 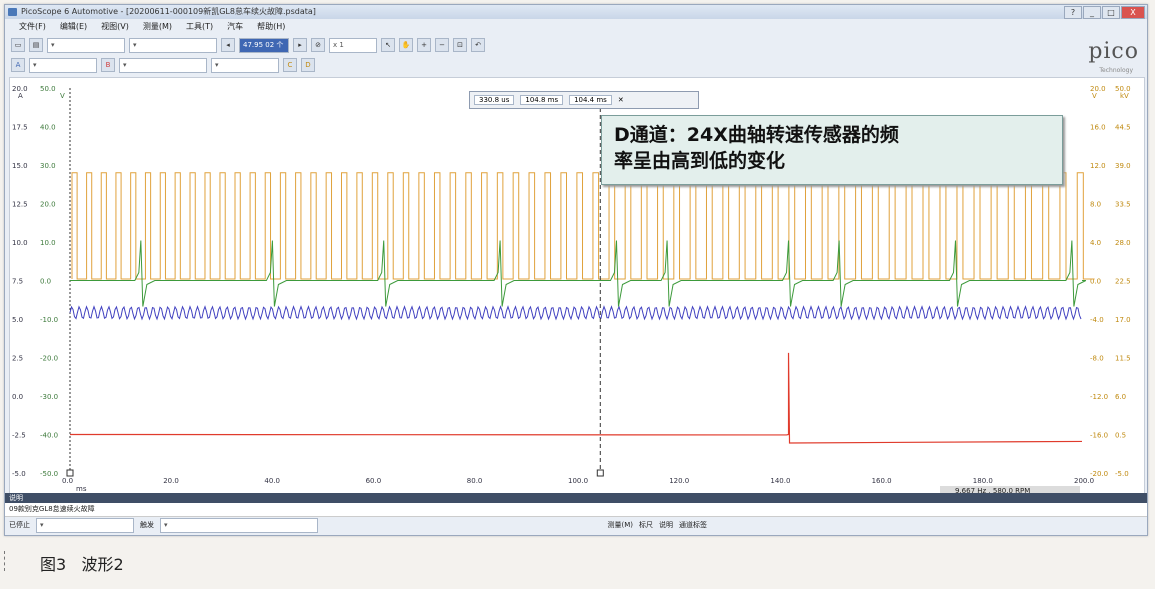 What do you see at coordinates (353, 45) in the screenshot?
I see `zoom-field: x 1` at bounding box center [353, 45].